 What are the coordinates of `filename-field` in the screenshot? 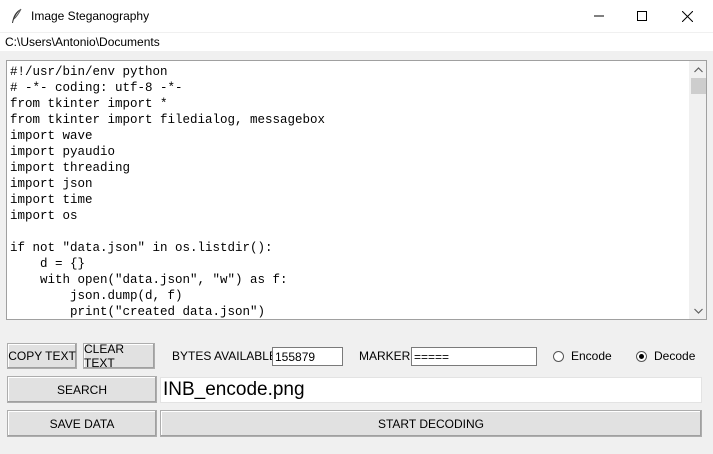 It's located at (431, 390).